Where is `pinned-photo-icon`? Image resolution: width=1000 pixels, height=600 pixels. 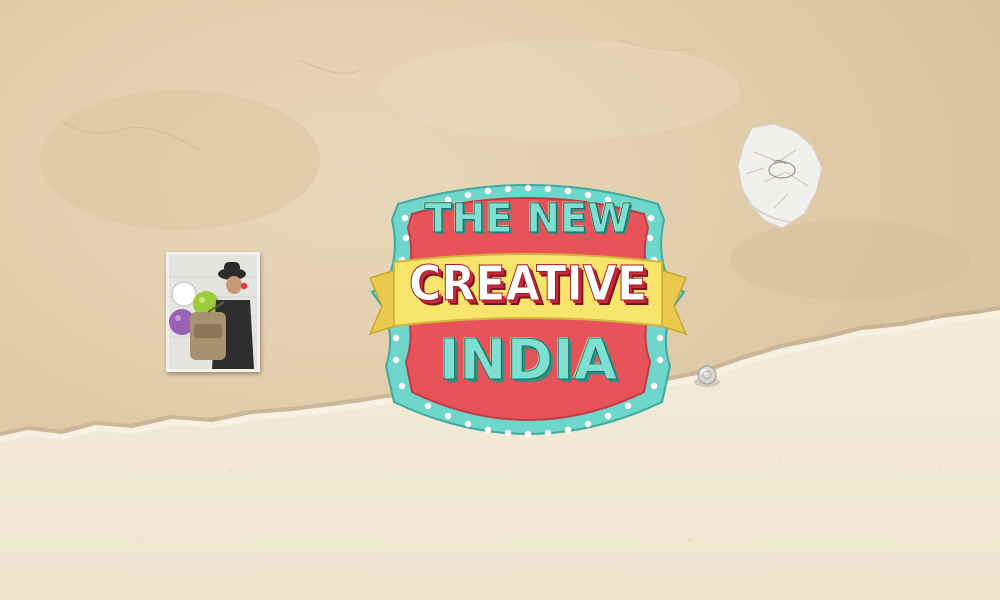
pinned-photo-icon is located at coordinates (213, 312).